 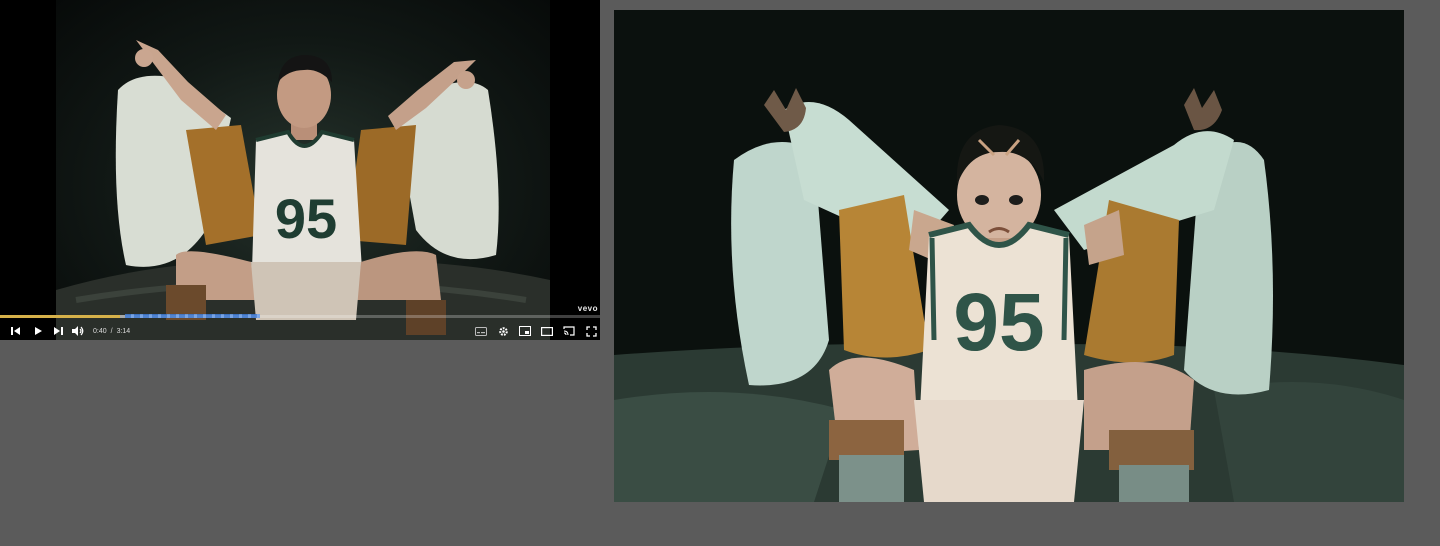 What do you see at coordinates (300, 331) in the screenshot?
I see `player-controls: 0:40/3:14` at bounding box center [300, 331].